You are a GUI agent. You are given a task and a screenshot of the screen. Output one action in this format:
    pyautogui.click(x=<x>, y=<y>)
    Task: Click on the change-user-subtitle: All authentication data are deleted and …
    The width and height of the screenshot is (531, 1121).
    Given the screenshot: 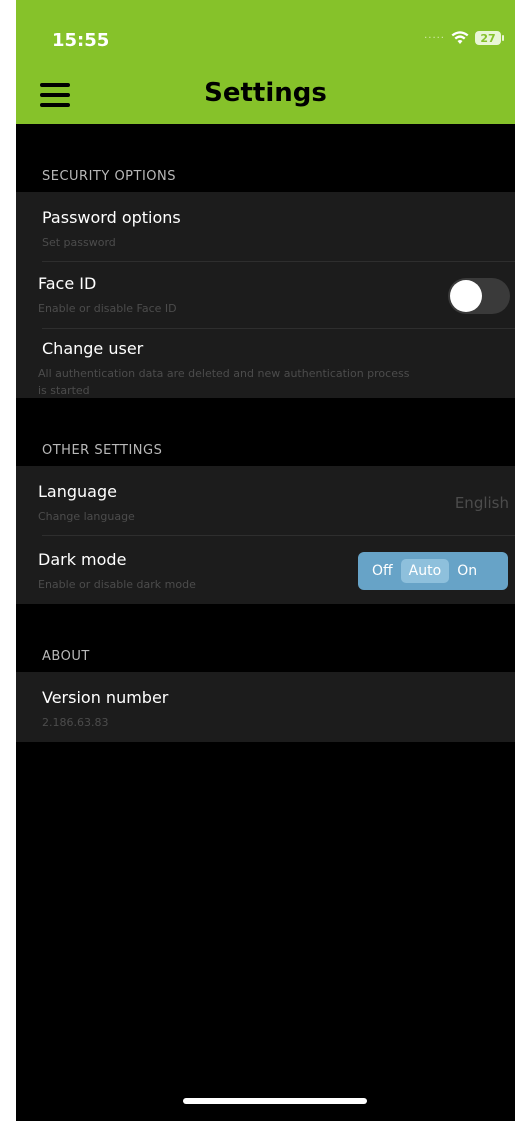 What is the action you would take?
    pyautogui.click(x=224, y=373)
    